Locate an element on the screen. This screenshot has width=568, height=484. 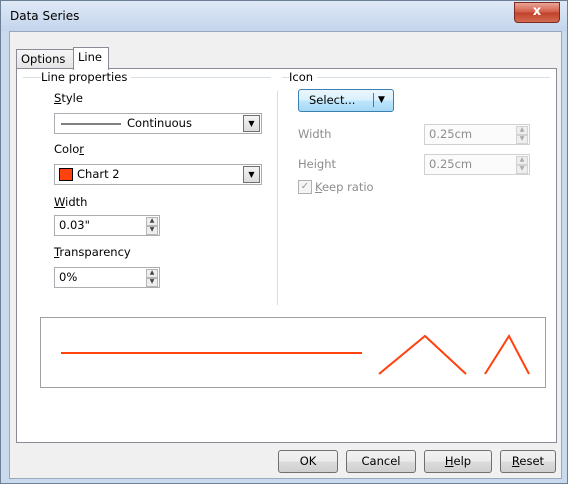
style-dropdown: Continuous ▼ is located at coordinates (158, 123).